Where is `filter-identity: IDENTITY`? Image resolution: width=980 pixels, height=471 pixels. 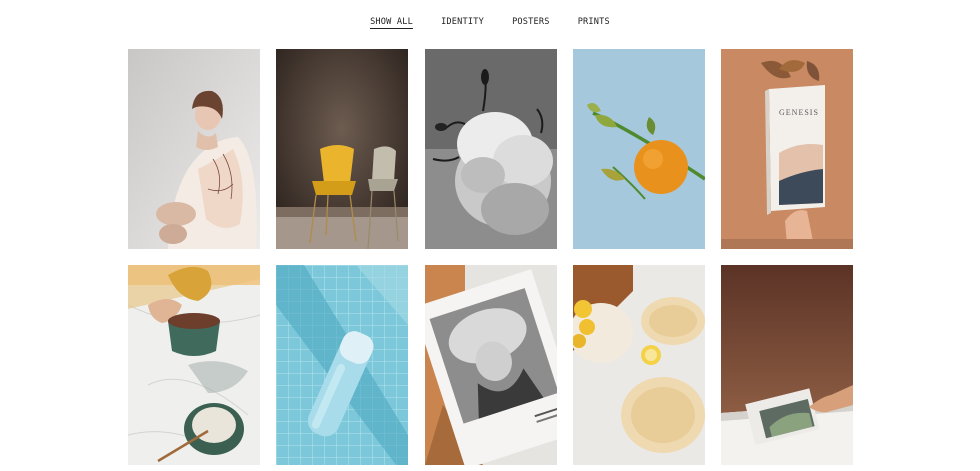
filter-identity: IDENTITY is located at coordinates (462, 23).